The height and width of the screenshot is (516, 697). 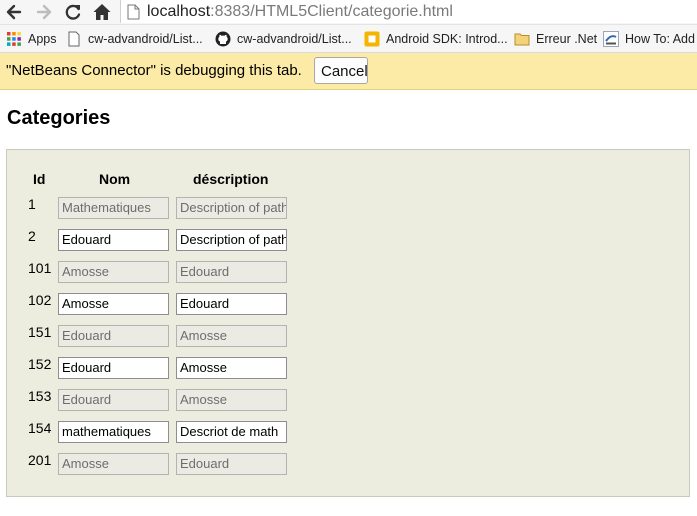 I want to click on reload-button, so click(x=73, y=12).